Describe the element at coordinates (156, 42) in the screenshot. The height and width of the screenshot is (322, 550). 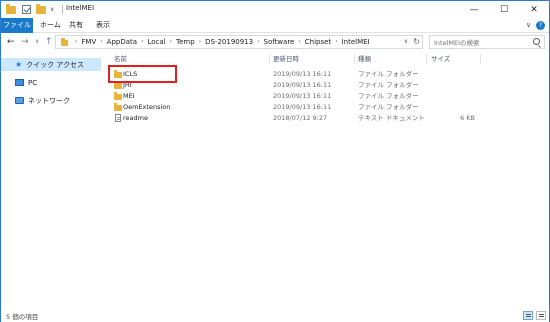
I see `breadcrumb-local: Local` at that location.